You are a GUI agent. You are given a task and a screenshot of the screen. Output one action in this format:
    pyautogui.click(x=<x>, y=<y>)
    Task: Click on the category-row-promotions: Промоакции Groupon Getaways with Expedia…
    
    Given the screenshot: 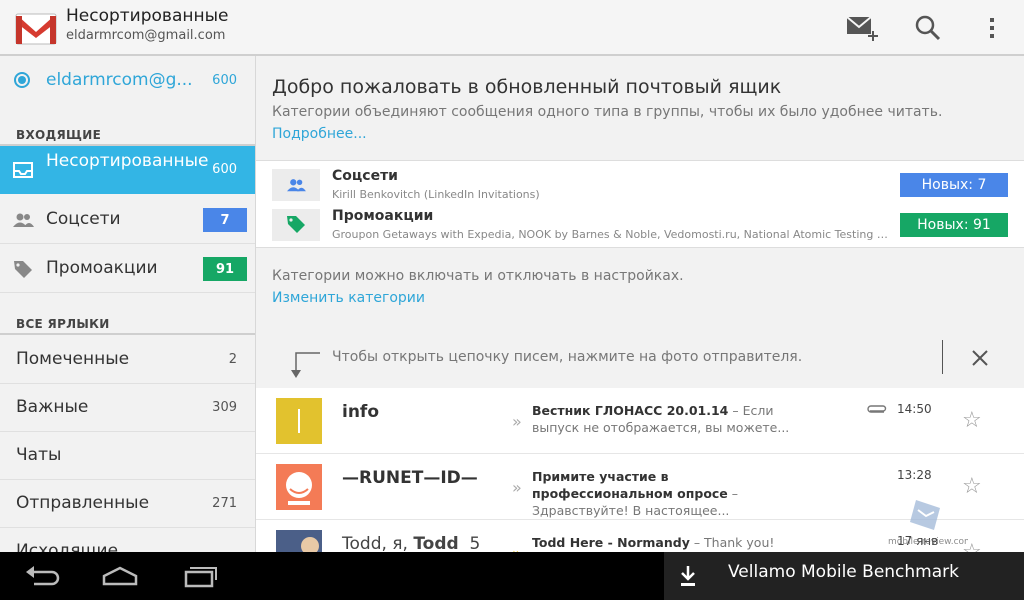 What is the action you would take?
    pyautogui.click(x=640, y=225)
    